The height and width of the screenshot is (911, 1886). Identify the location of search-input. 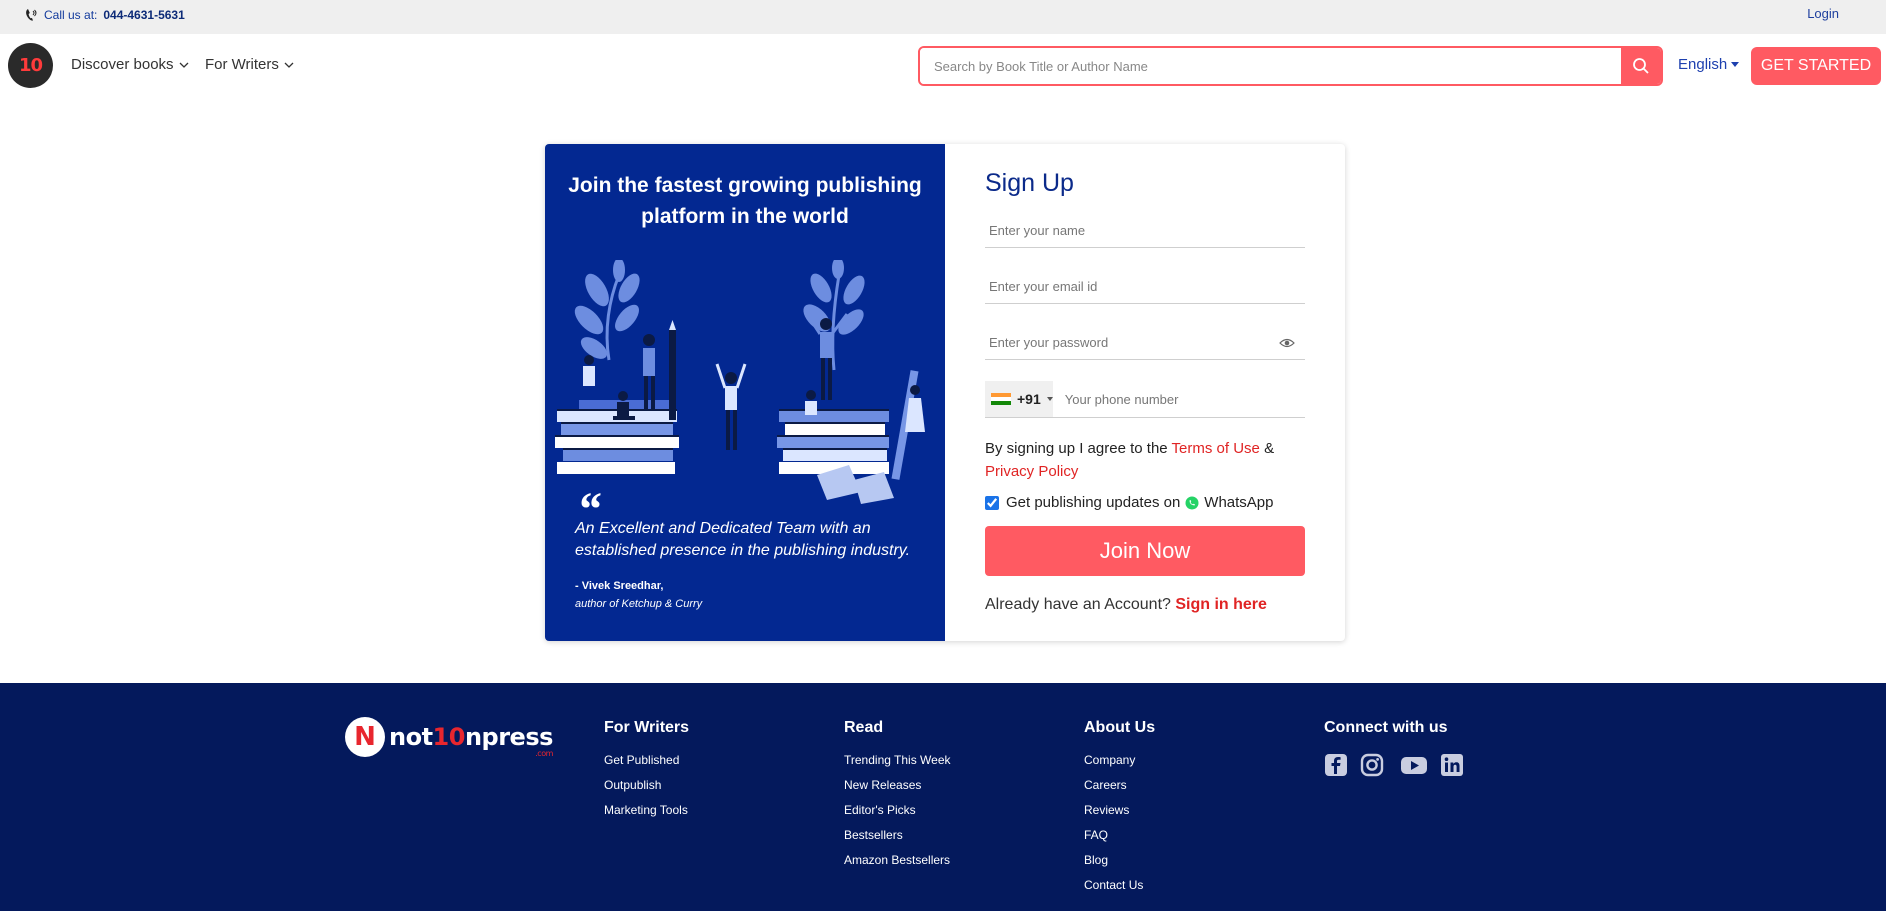
(1270, 66).